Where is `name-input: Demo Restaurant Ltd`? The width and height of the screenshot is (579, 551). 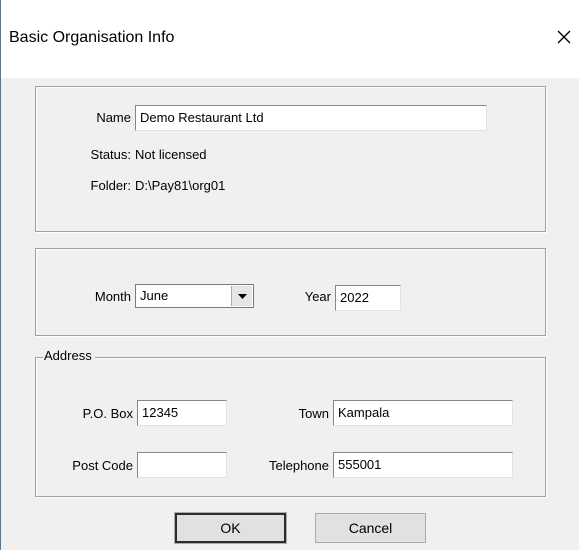
name-input: Demo Restaurant Ltd is located at coordinates (311, 118).